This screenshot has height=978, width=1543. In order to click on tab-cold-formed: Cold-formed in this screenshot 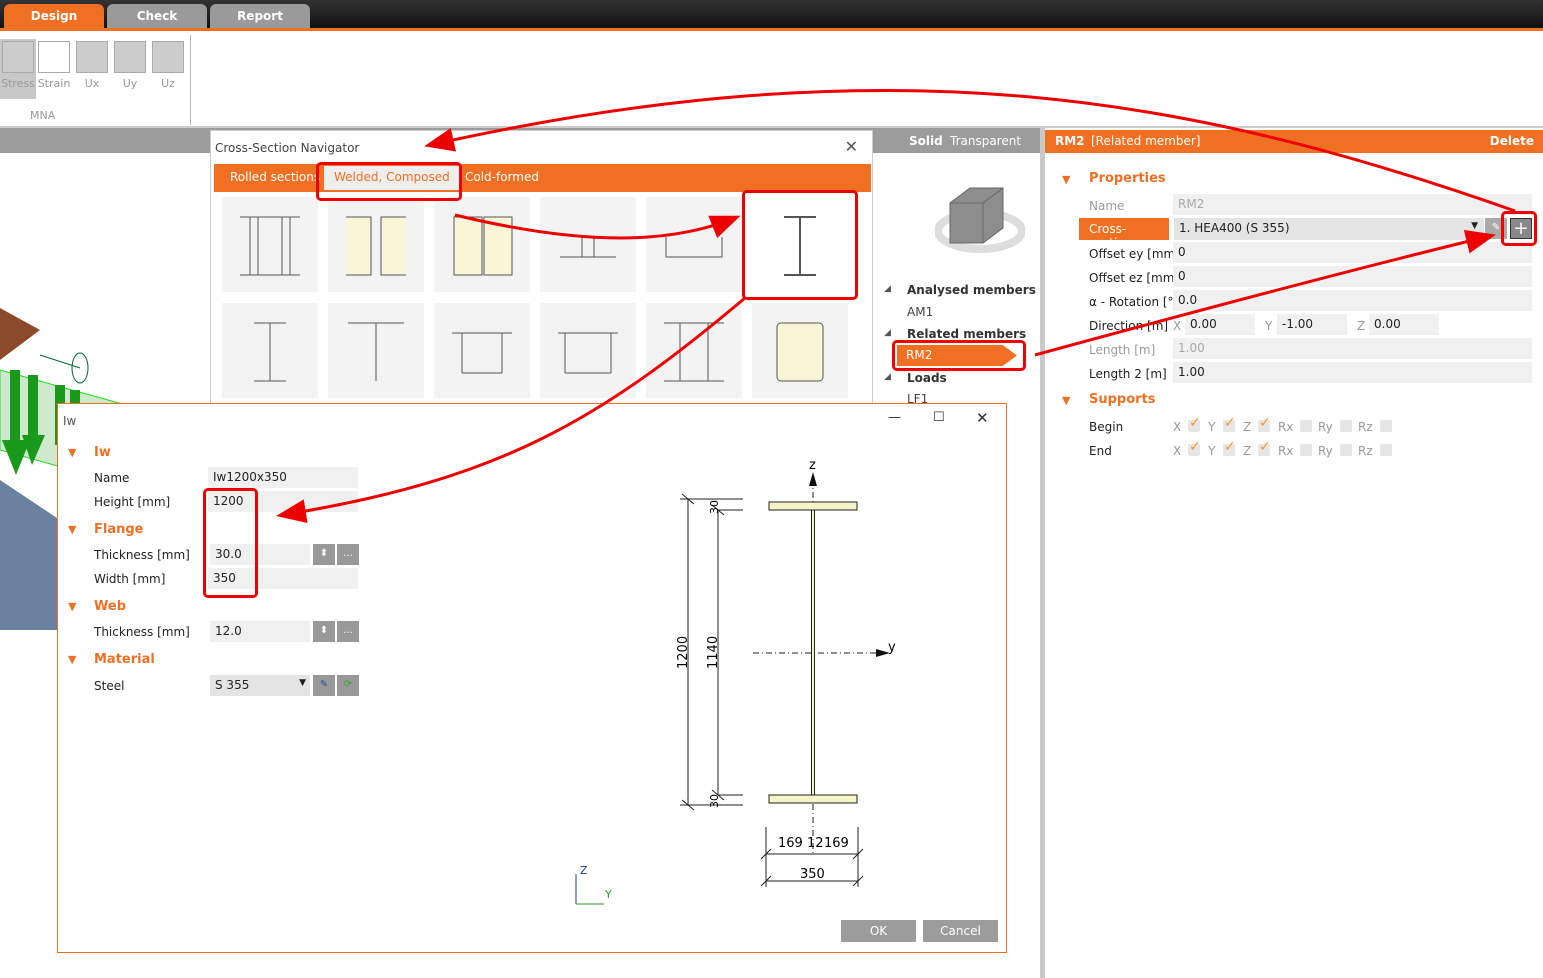, I will do `click(502, 177)`.